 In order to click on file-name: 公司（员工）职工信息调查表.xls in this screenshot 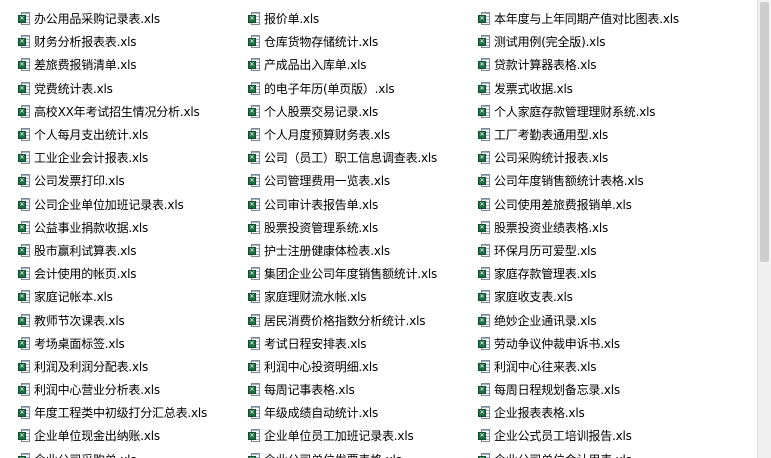, I will do `click(351, 158)`.